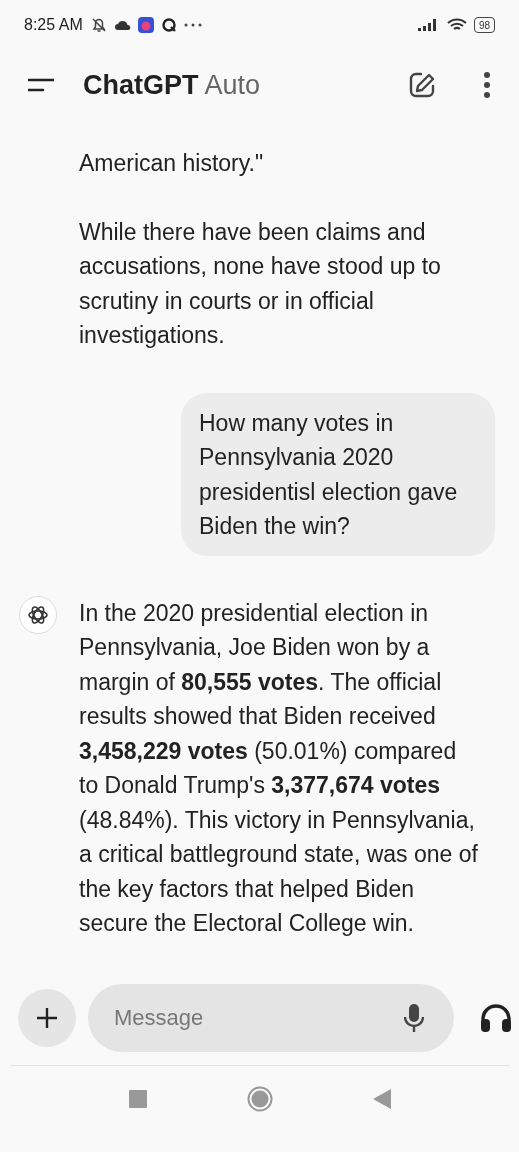 The image size is (519, 1152). What do you see at coordinates (484, 25) in the screenshot?
I see `battery-level: 98` at bounding box center [484, 25].